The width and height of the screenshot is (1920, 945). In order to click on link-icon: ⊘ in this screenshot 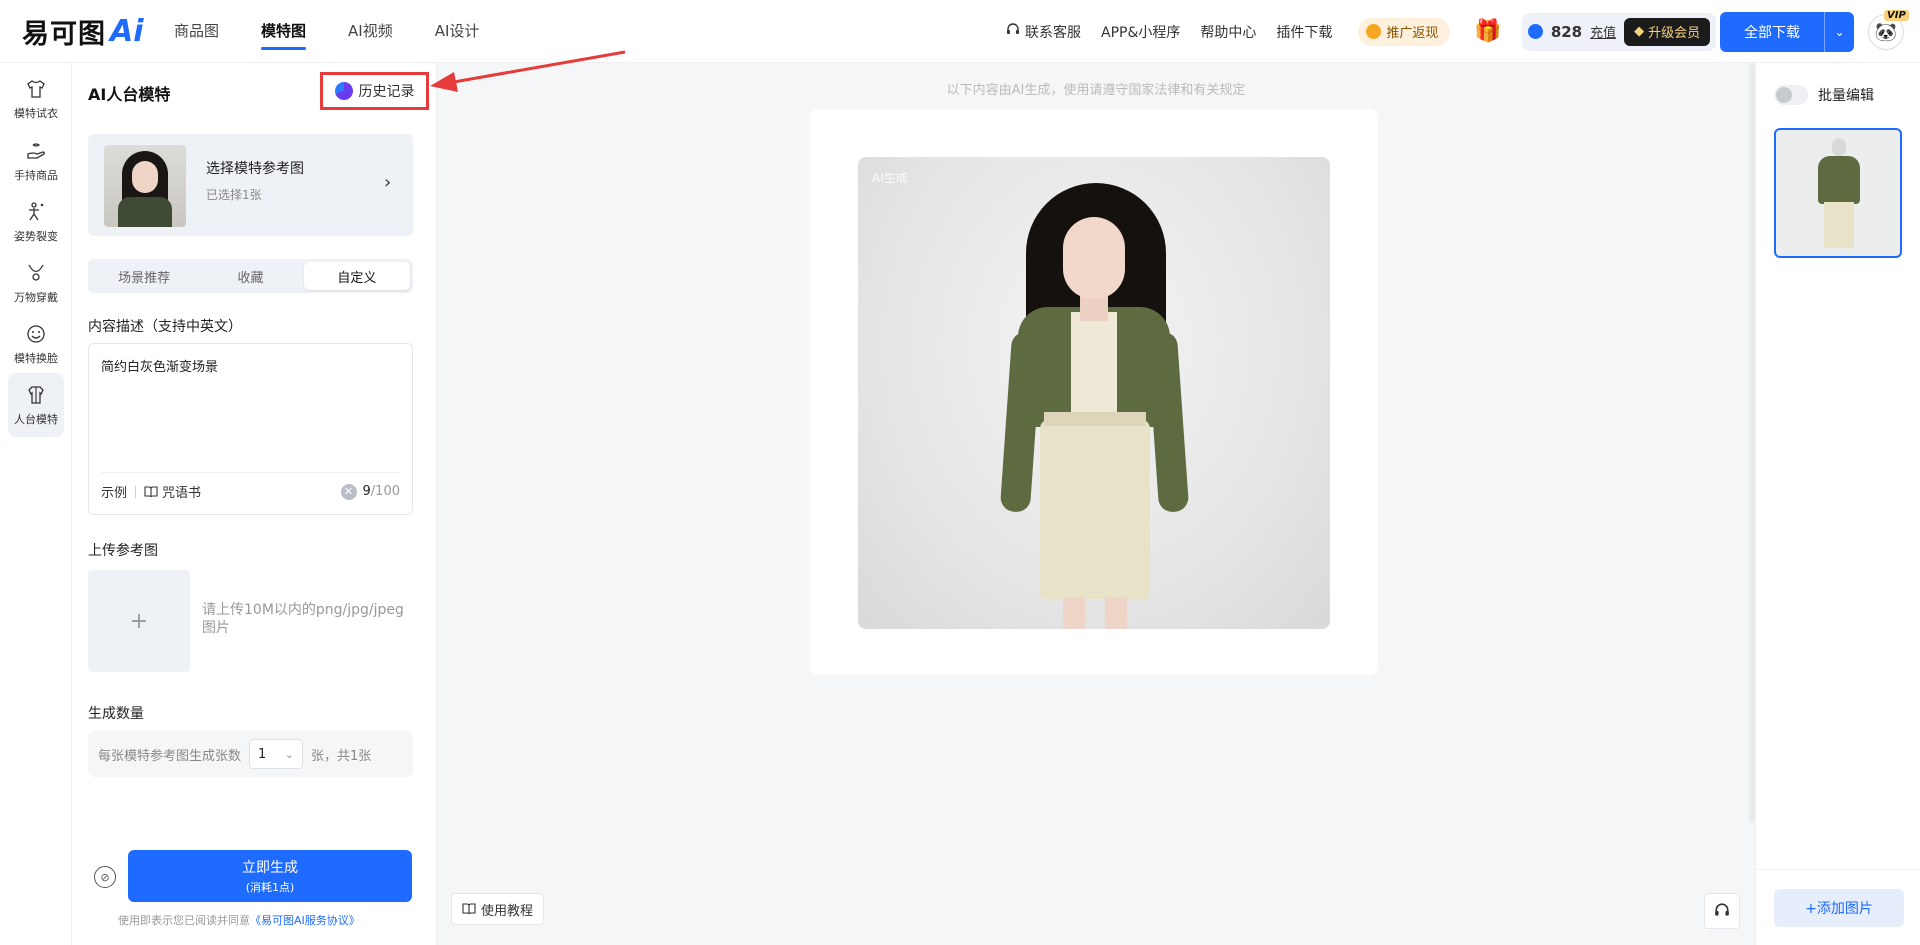, I will do `click(105, 877)`.